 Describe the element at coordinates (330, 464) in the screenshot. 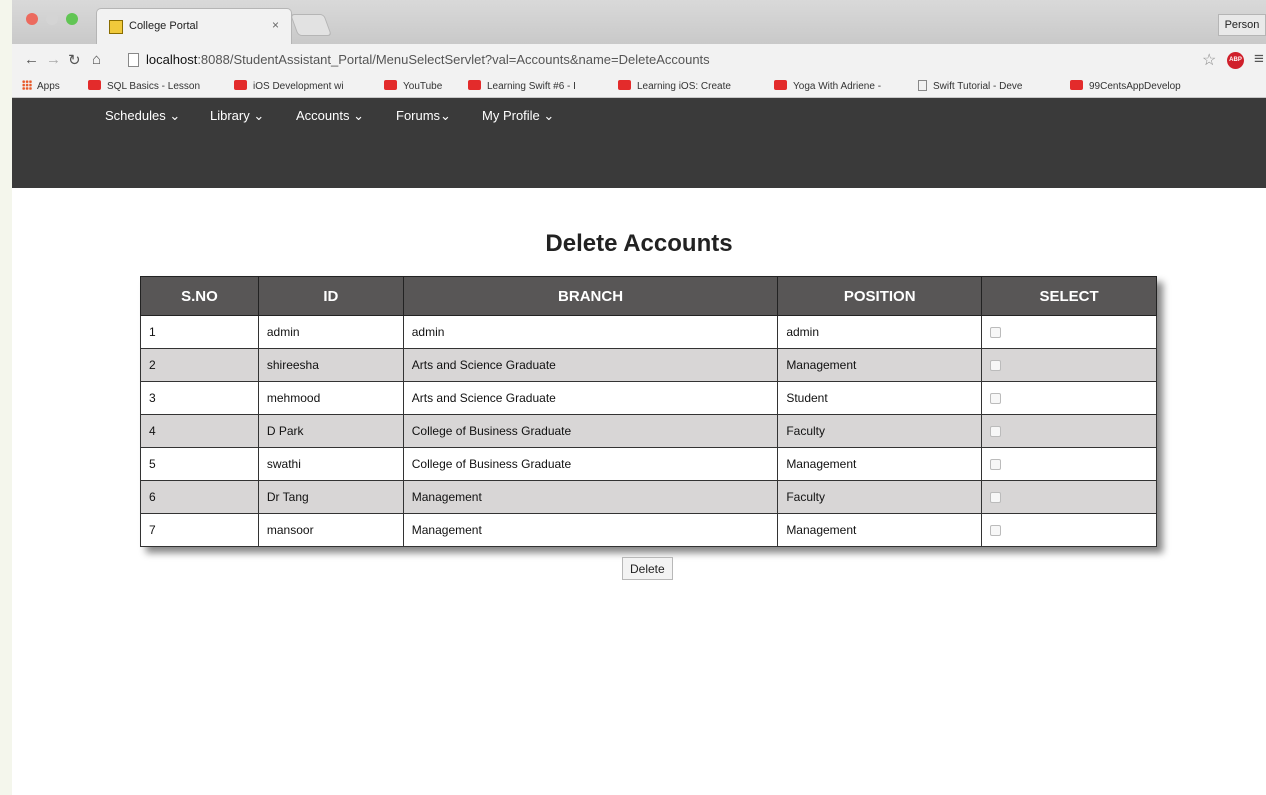

I see `cell-id: swathi` at that location.